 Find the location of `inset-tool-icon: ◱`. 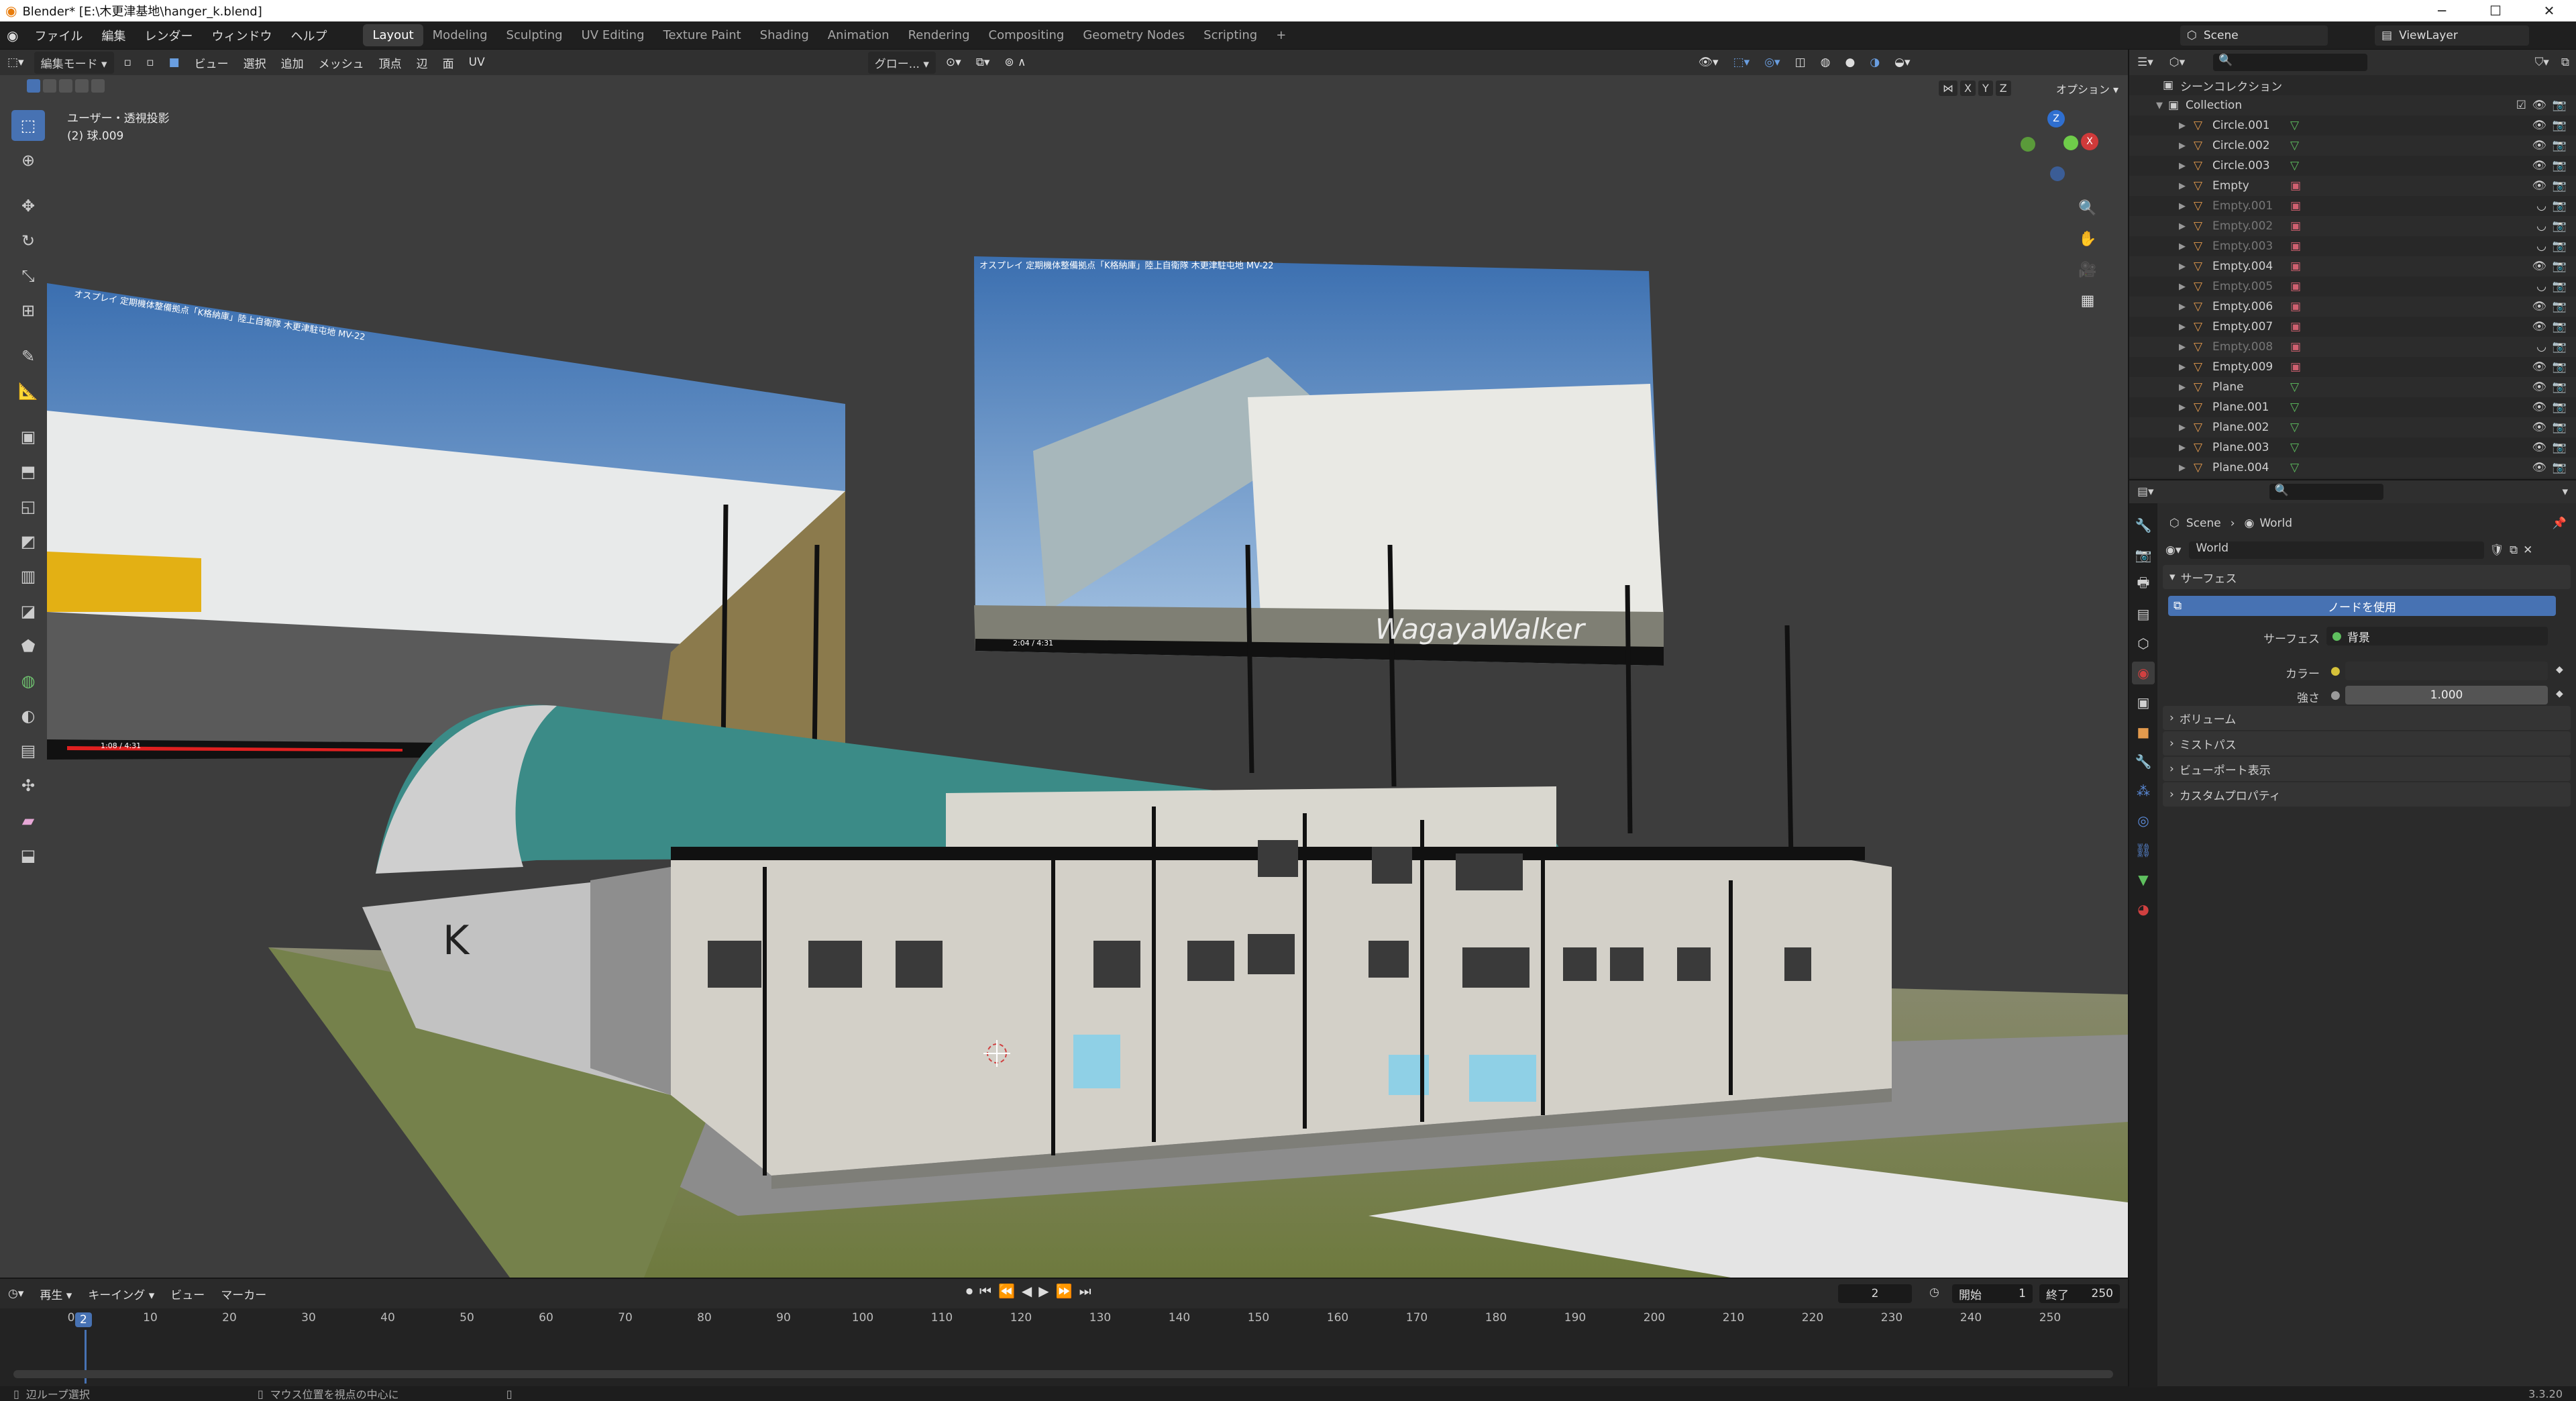

inset-tool-icon: ◱ is located at coordinates (28, 506).